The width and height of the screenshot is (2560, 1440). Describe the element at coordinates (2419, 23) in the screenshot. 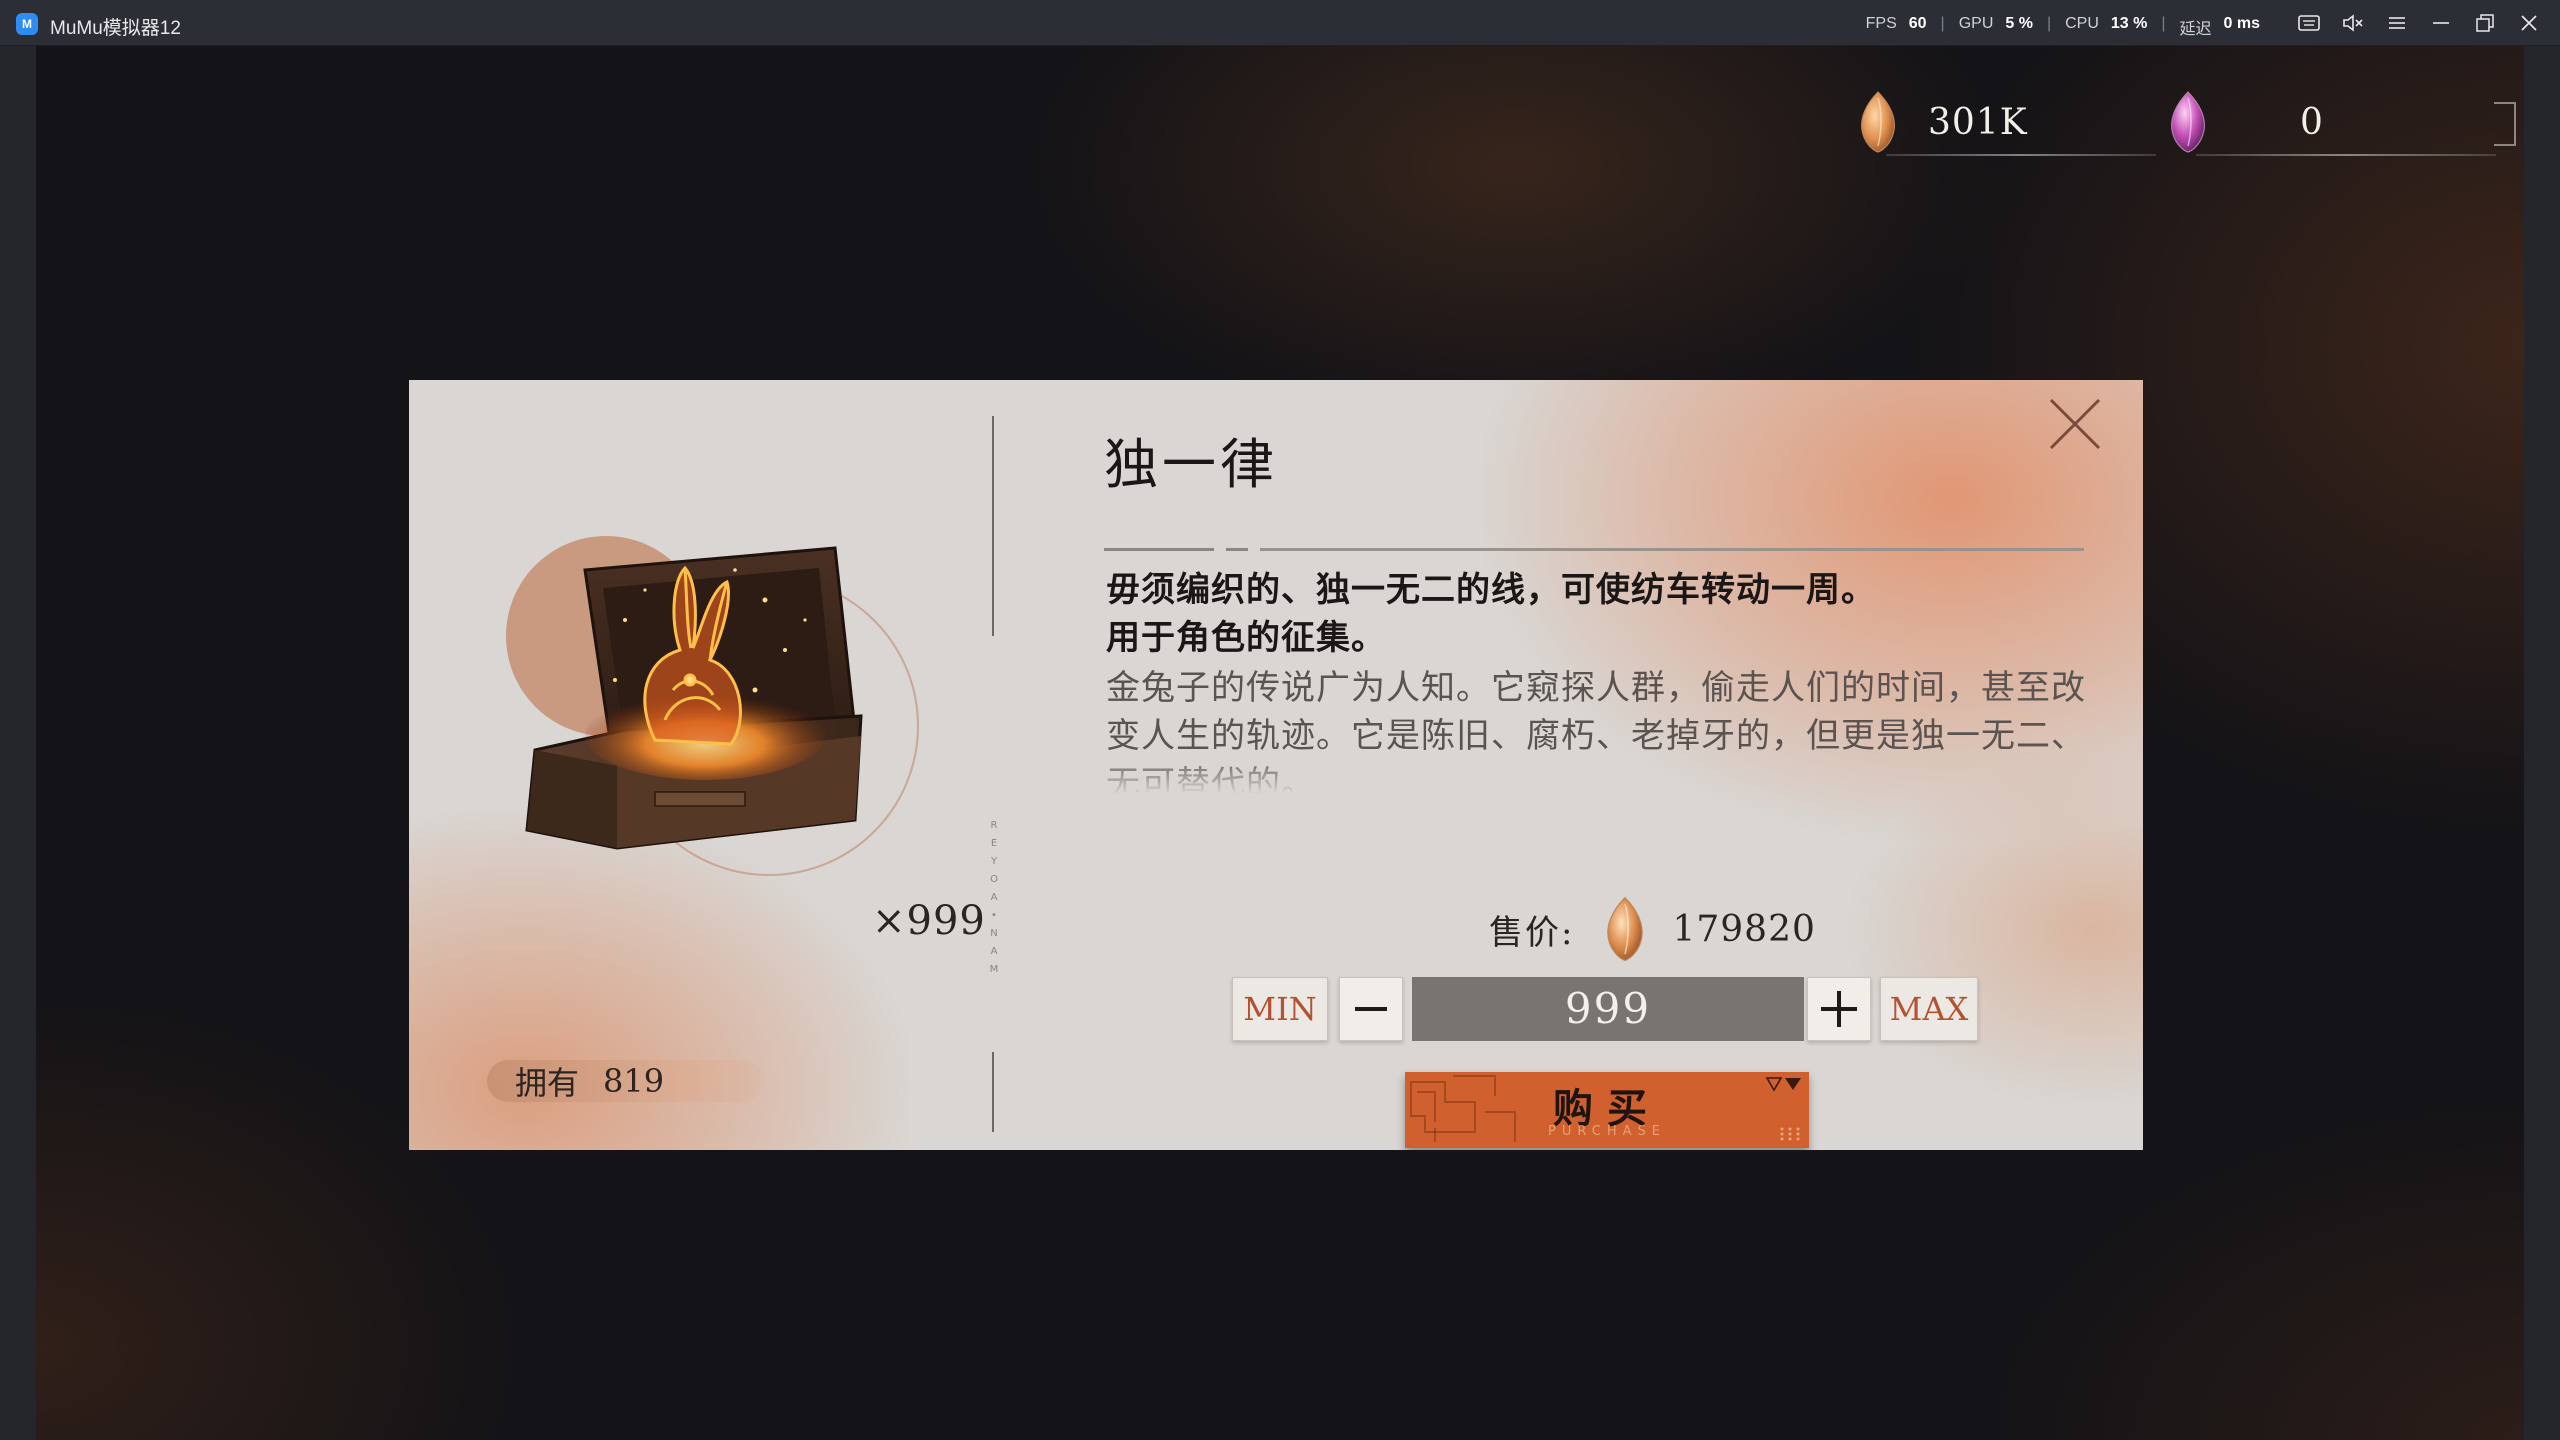

I see `window-controls` at that location.